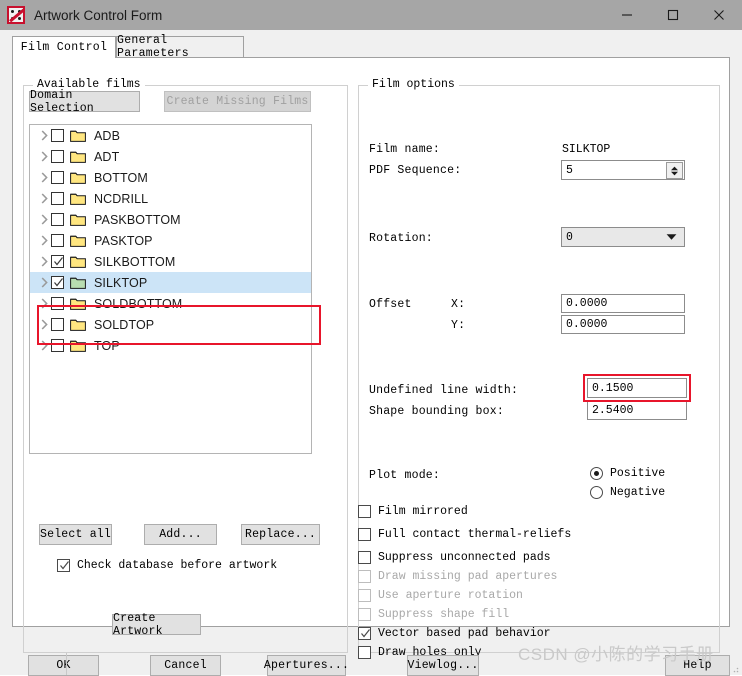 This screenshot has width=742, height=676. I want to click on title-bar: Artwork Control Form, so click(371, 15).